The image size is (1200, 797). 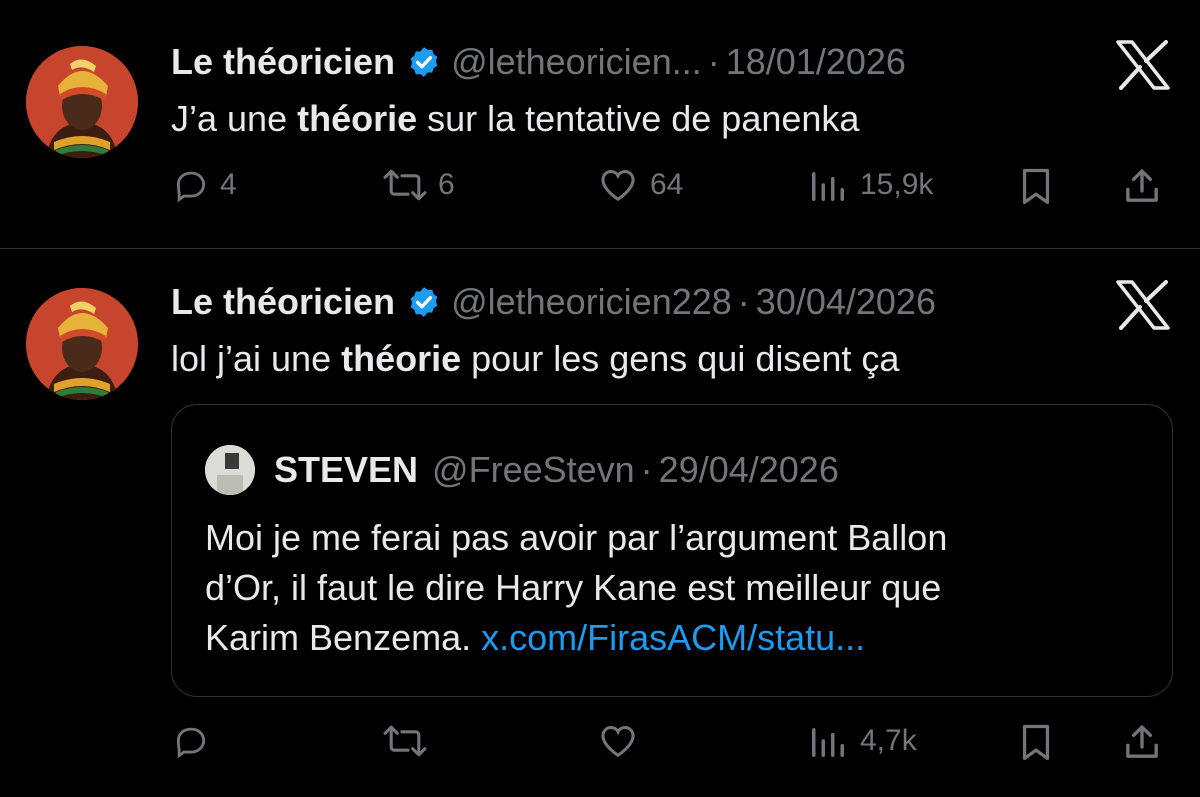 I want to click on repost-button, so click(x=405, y=741).